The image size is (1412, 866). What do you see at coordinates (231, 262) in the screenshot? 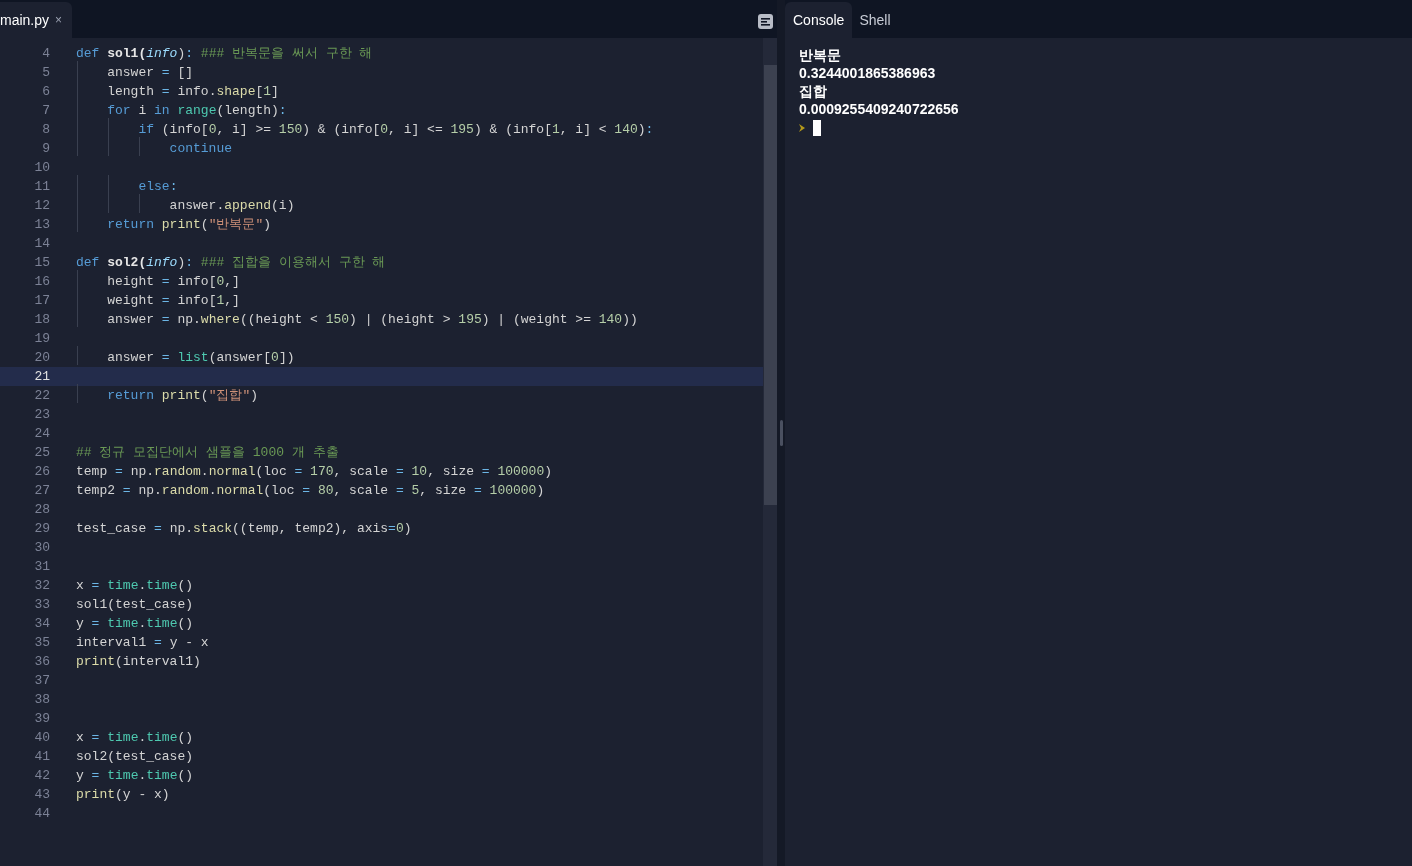
I see `code-line: def sol2(info): ### 집합을 이용해서 구한 해` at bounding box center [231, 262].